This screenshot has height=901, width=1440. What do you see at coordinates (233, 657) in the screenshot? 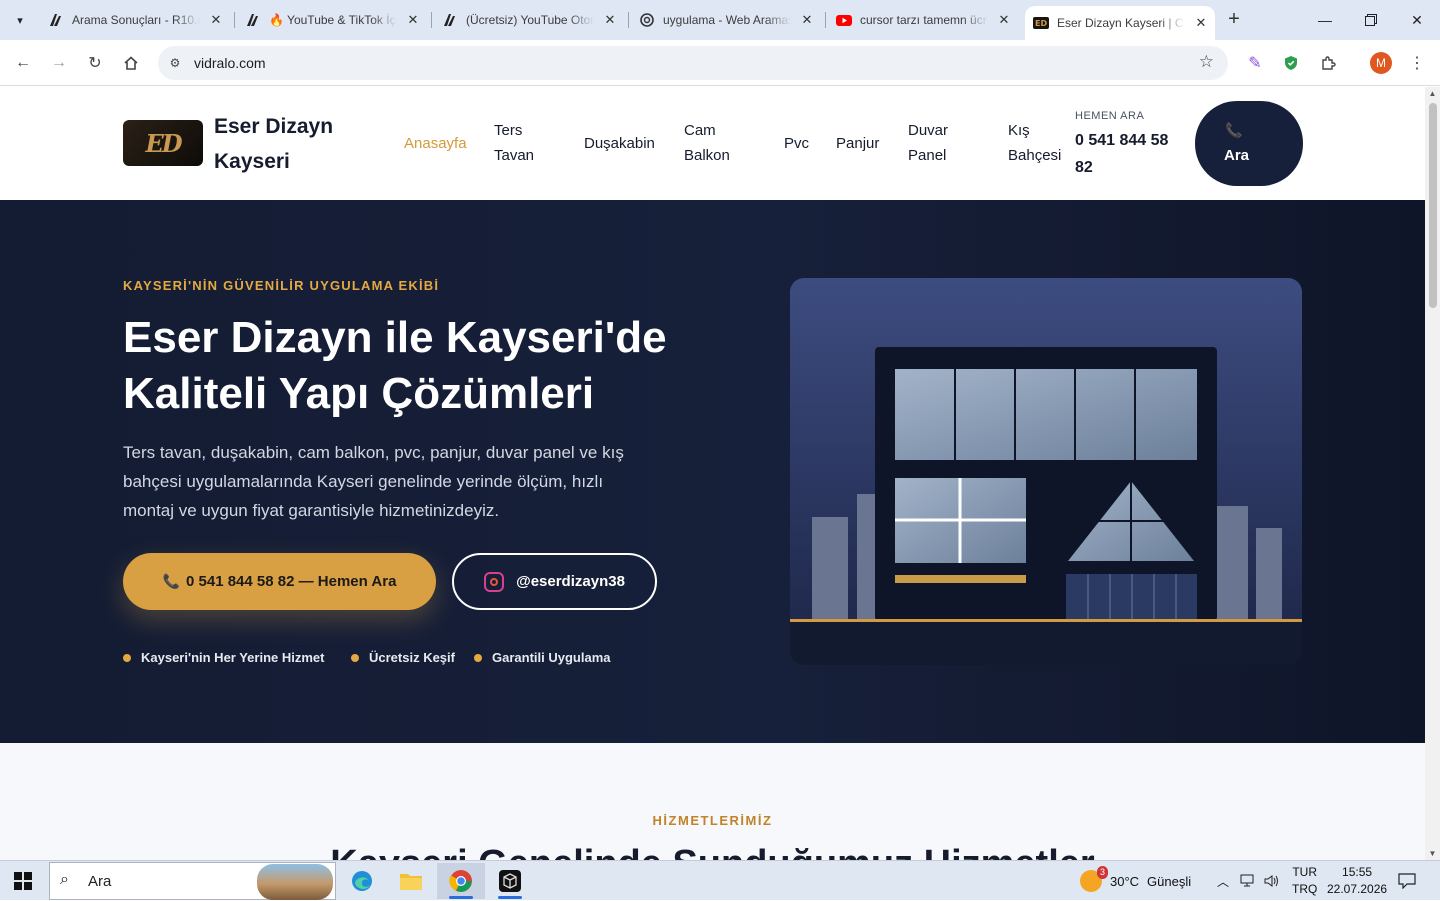
I see `badge-label: Kayseri'nin Her Yerine Hizmet` at bounding box center [233, 657].